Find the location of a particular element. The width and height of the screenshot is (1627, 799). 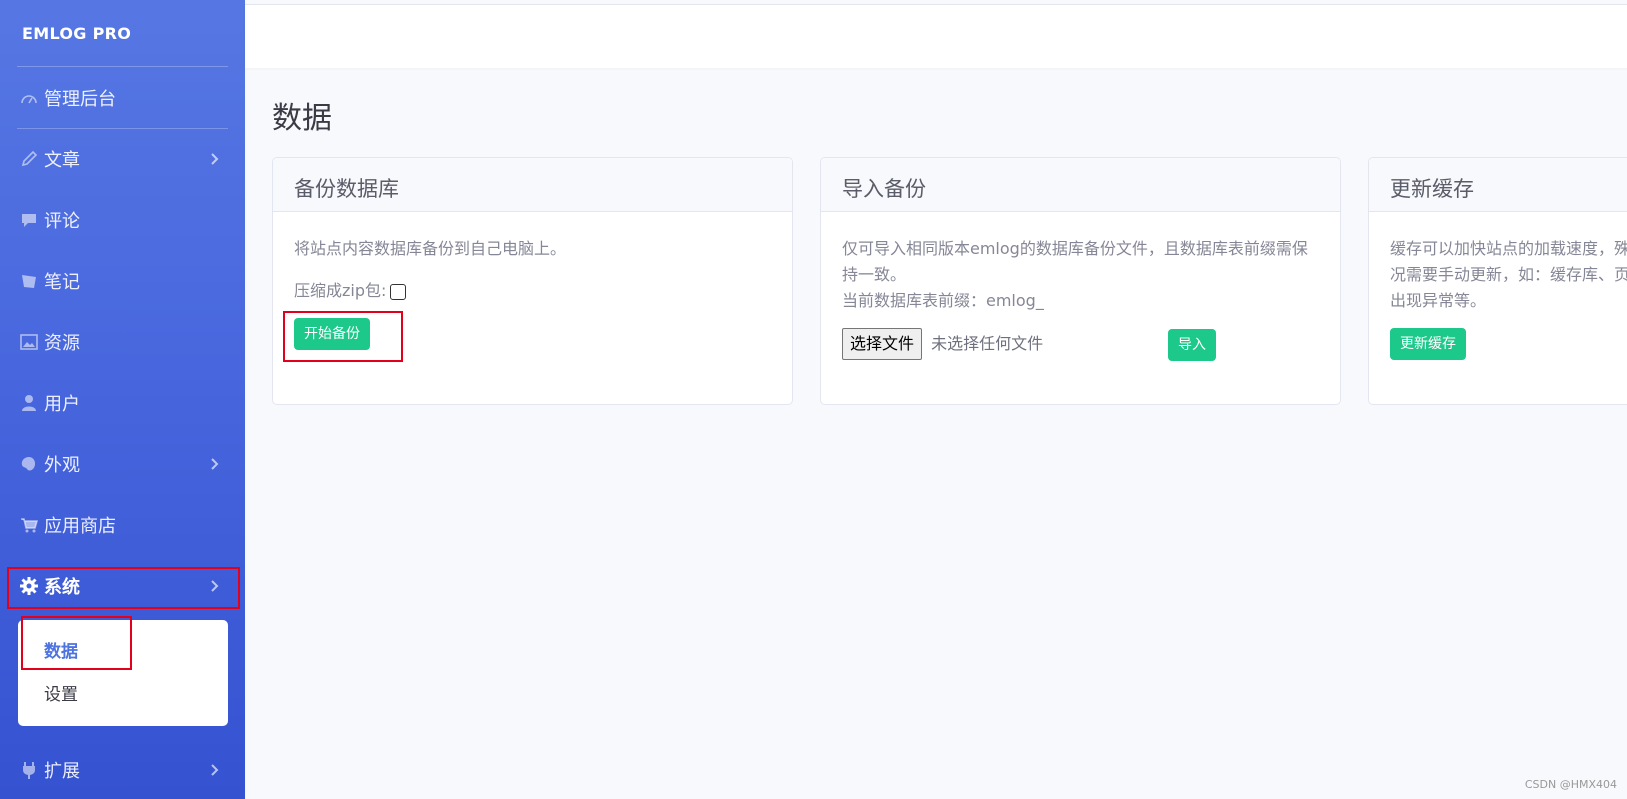

sidebar-item-label: 文章 is located at coordinates (62, 160).